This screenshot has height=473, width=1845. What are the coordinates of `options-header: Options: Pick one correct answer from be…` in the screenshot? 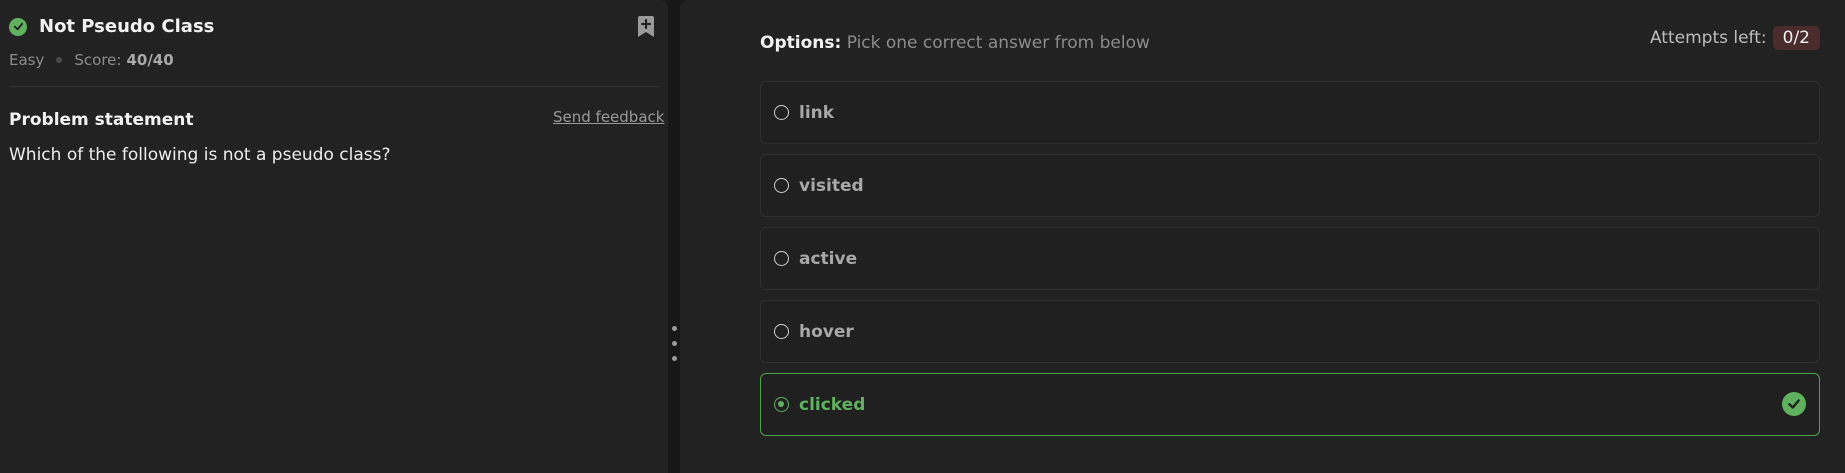 It's located at (955, 43).